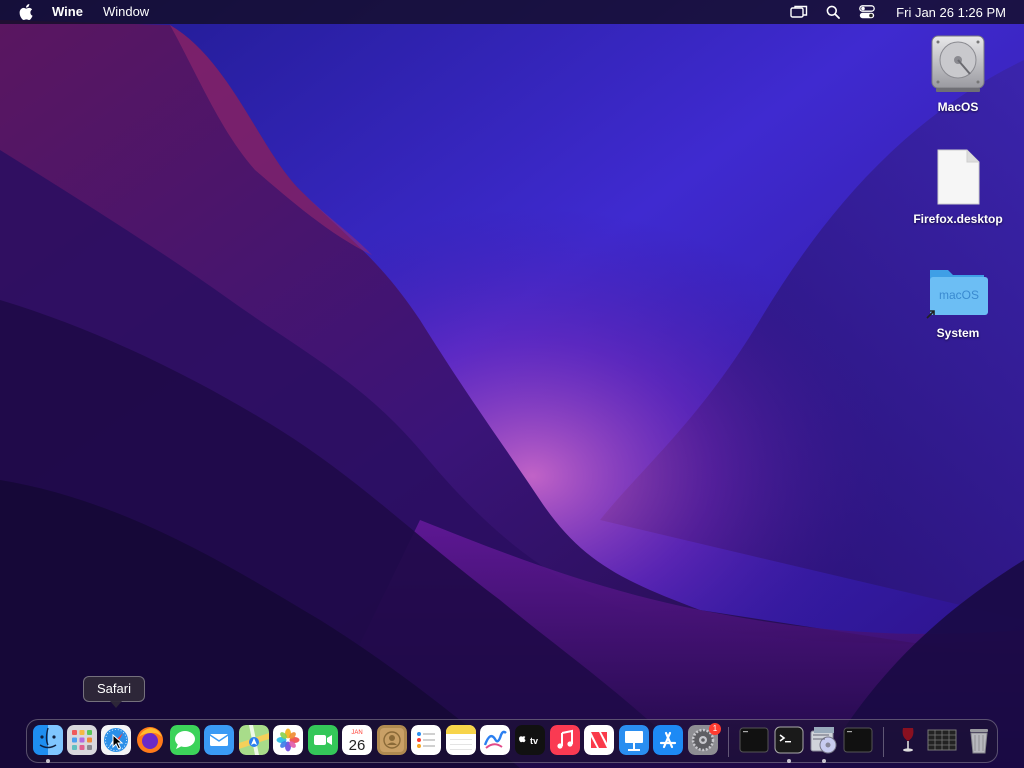 This screenshot has width=1024, height=768. I want to click on desktop-icon-macos: MacOS, so click(958, 74).